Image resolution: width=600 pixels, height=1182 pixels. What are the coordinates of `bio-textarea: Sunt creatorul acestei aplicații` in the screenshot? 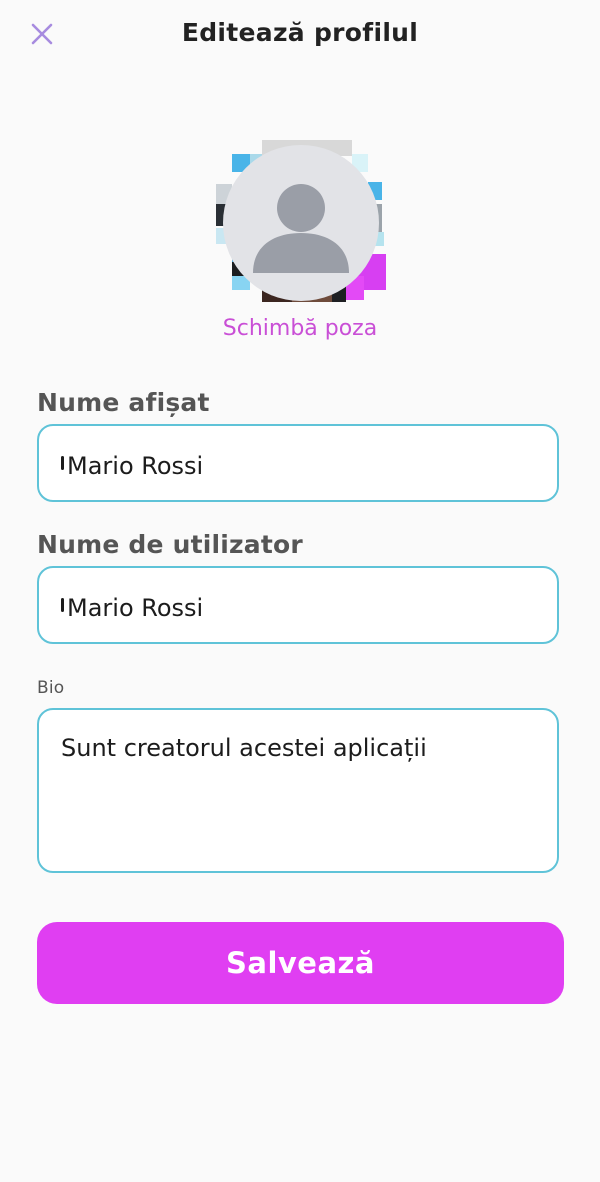 It's located at (298, 790).